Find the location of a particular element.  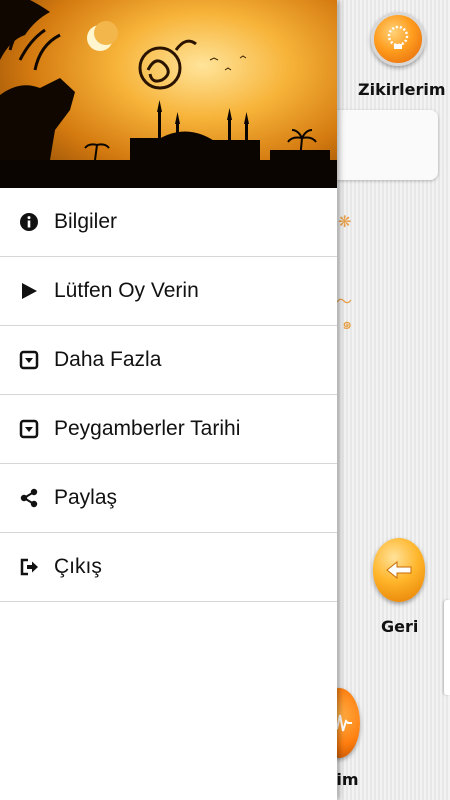

menu-item-label: Lütfen Oy Verin is located at coordinates (126, 290).